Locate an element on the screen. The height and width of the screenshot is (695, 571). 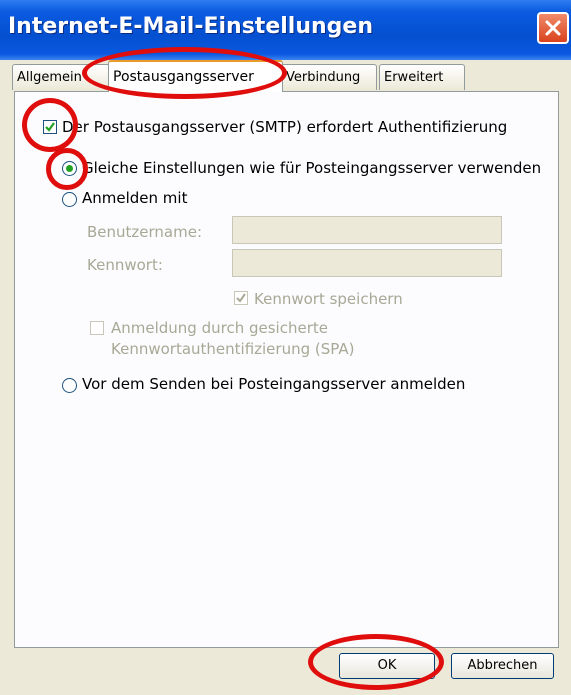
same-settings-radio is located at coordinates (69, 168).